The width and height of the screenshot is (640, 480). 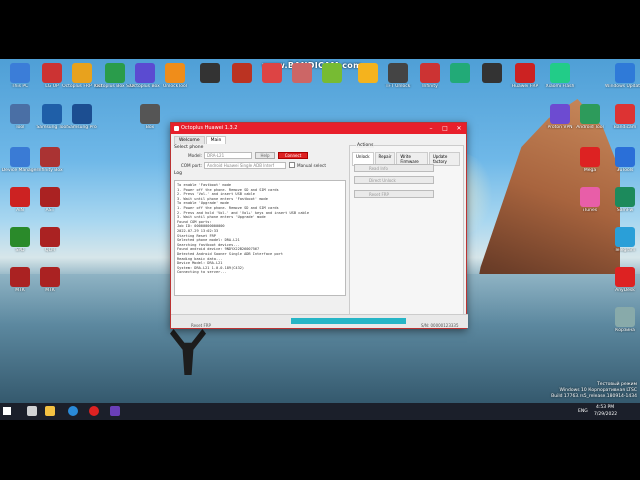 I want to click on desktop-shortcut: Android Tool, so click(x=590, y=124).